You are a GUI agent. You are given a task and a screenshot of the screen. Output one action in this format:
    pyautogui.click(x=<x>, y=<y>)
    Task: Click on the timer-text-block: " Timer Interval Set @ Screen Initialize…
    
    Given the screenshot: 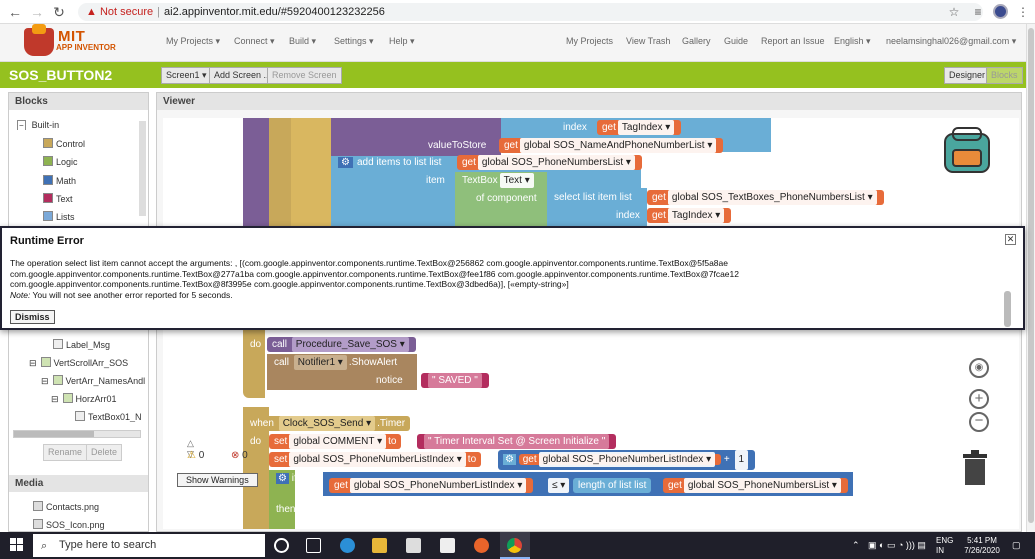 What is the action you would take?
    pyautogui.click(x=517, y=441)
    